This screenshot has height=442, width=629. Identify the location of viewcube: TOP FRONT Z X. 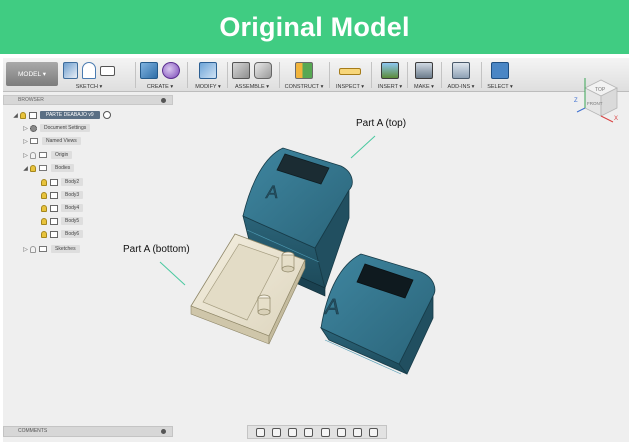
(599, 98).